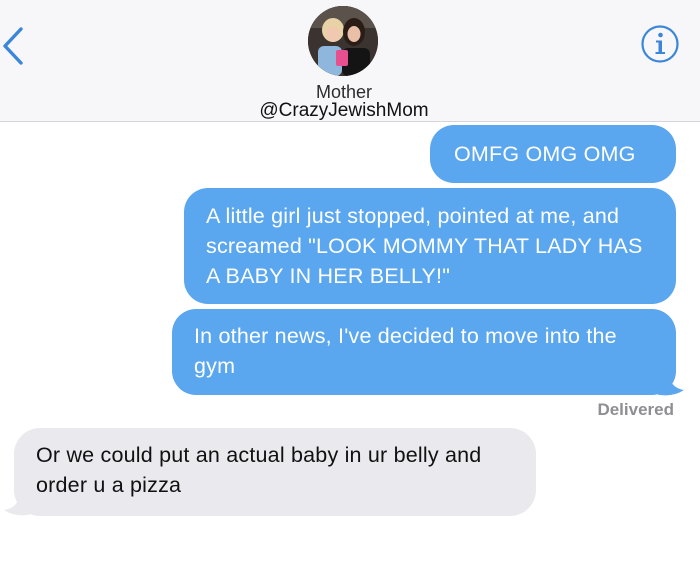 The height and width of the screenshot is (564, 700). Describe the element at coordinates (344, 111) in the screenshot. I see `contact-handle: @CrazyJewishMom` at that location.